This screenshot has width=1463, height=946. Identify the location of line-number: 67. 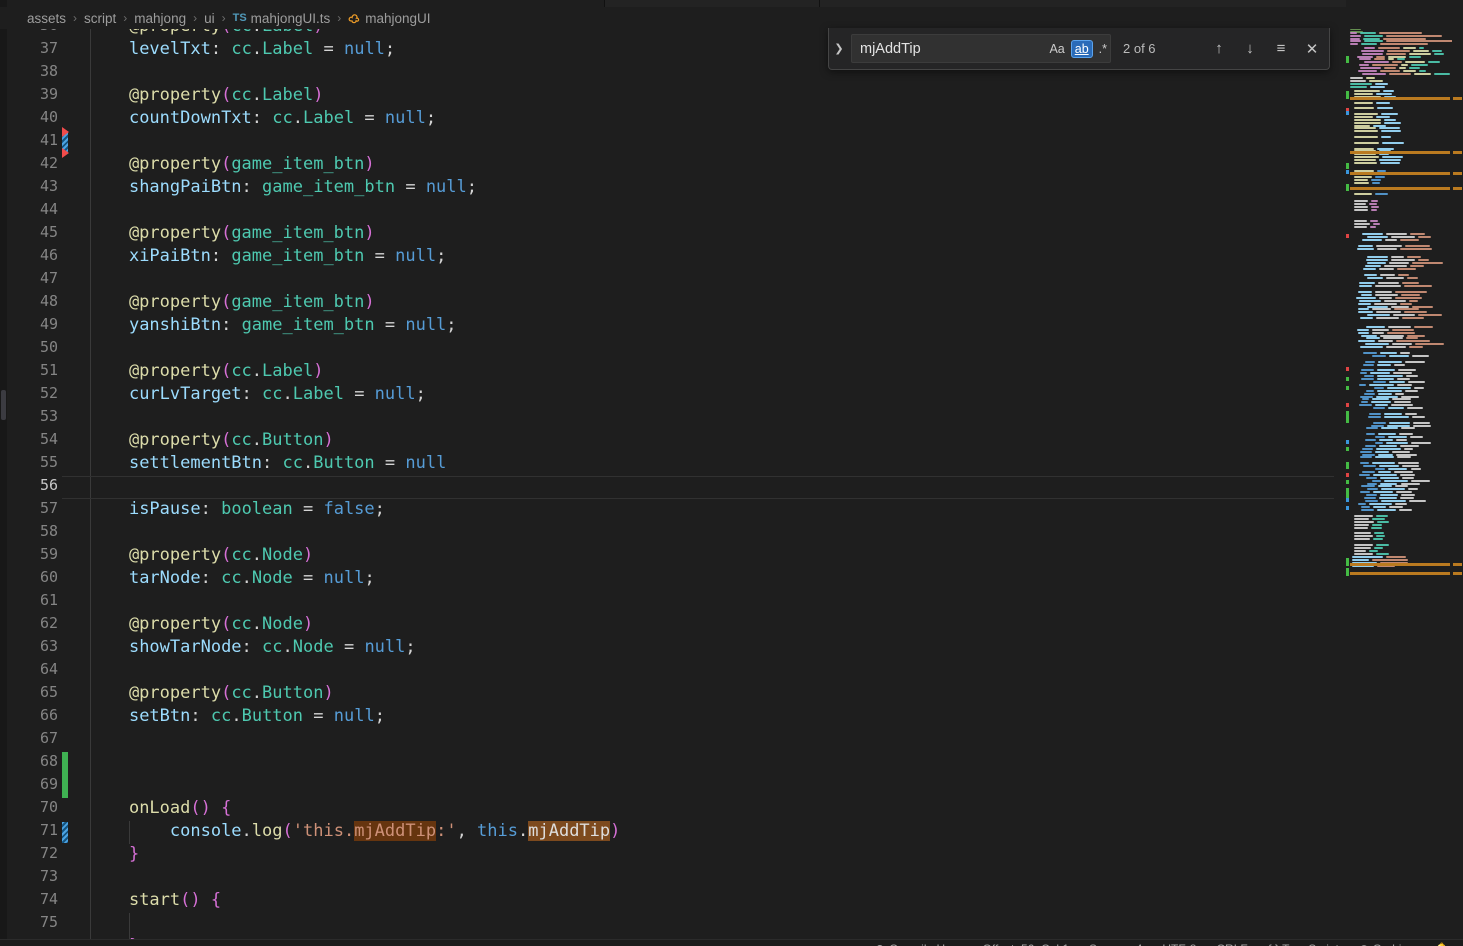
(32, 740).